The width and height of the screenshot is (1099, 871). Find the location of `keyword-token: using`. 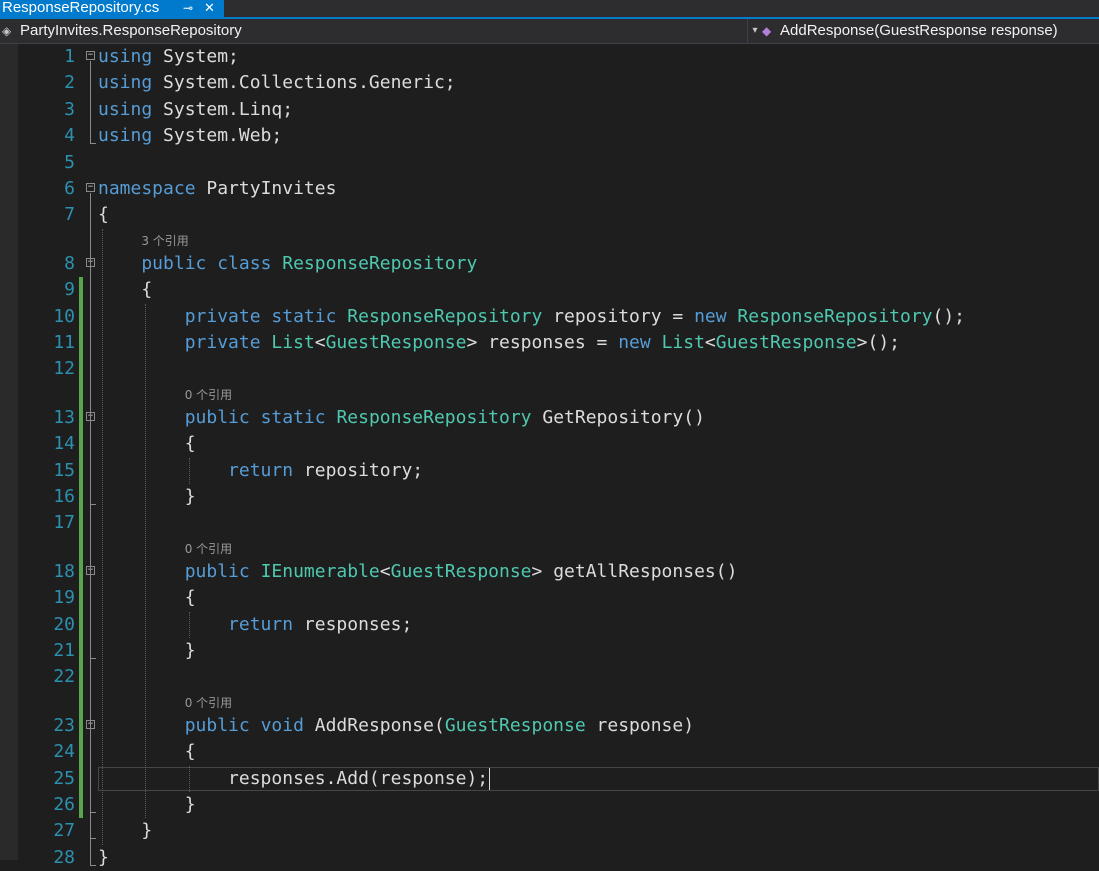

keyword-token: using is located at coordinates (125, 136).